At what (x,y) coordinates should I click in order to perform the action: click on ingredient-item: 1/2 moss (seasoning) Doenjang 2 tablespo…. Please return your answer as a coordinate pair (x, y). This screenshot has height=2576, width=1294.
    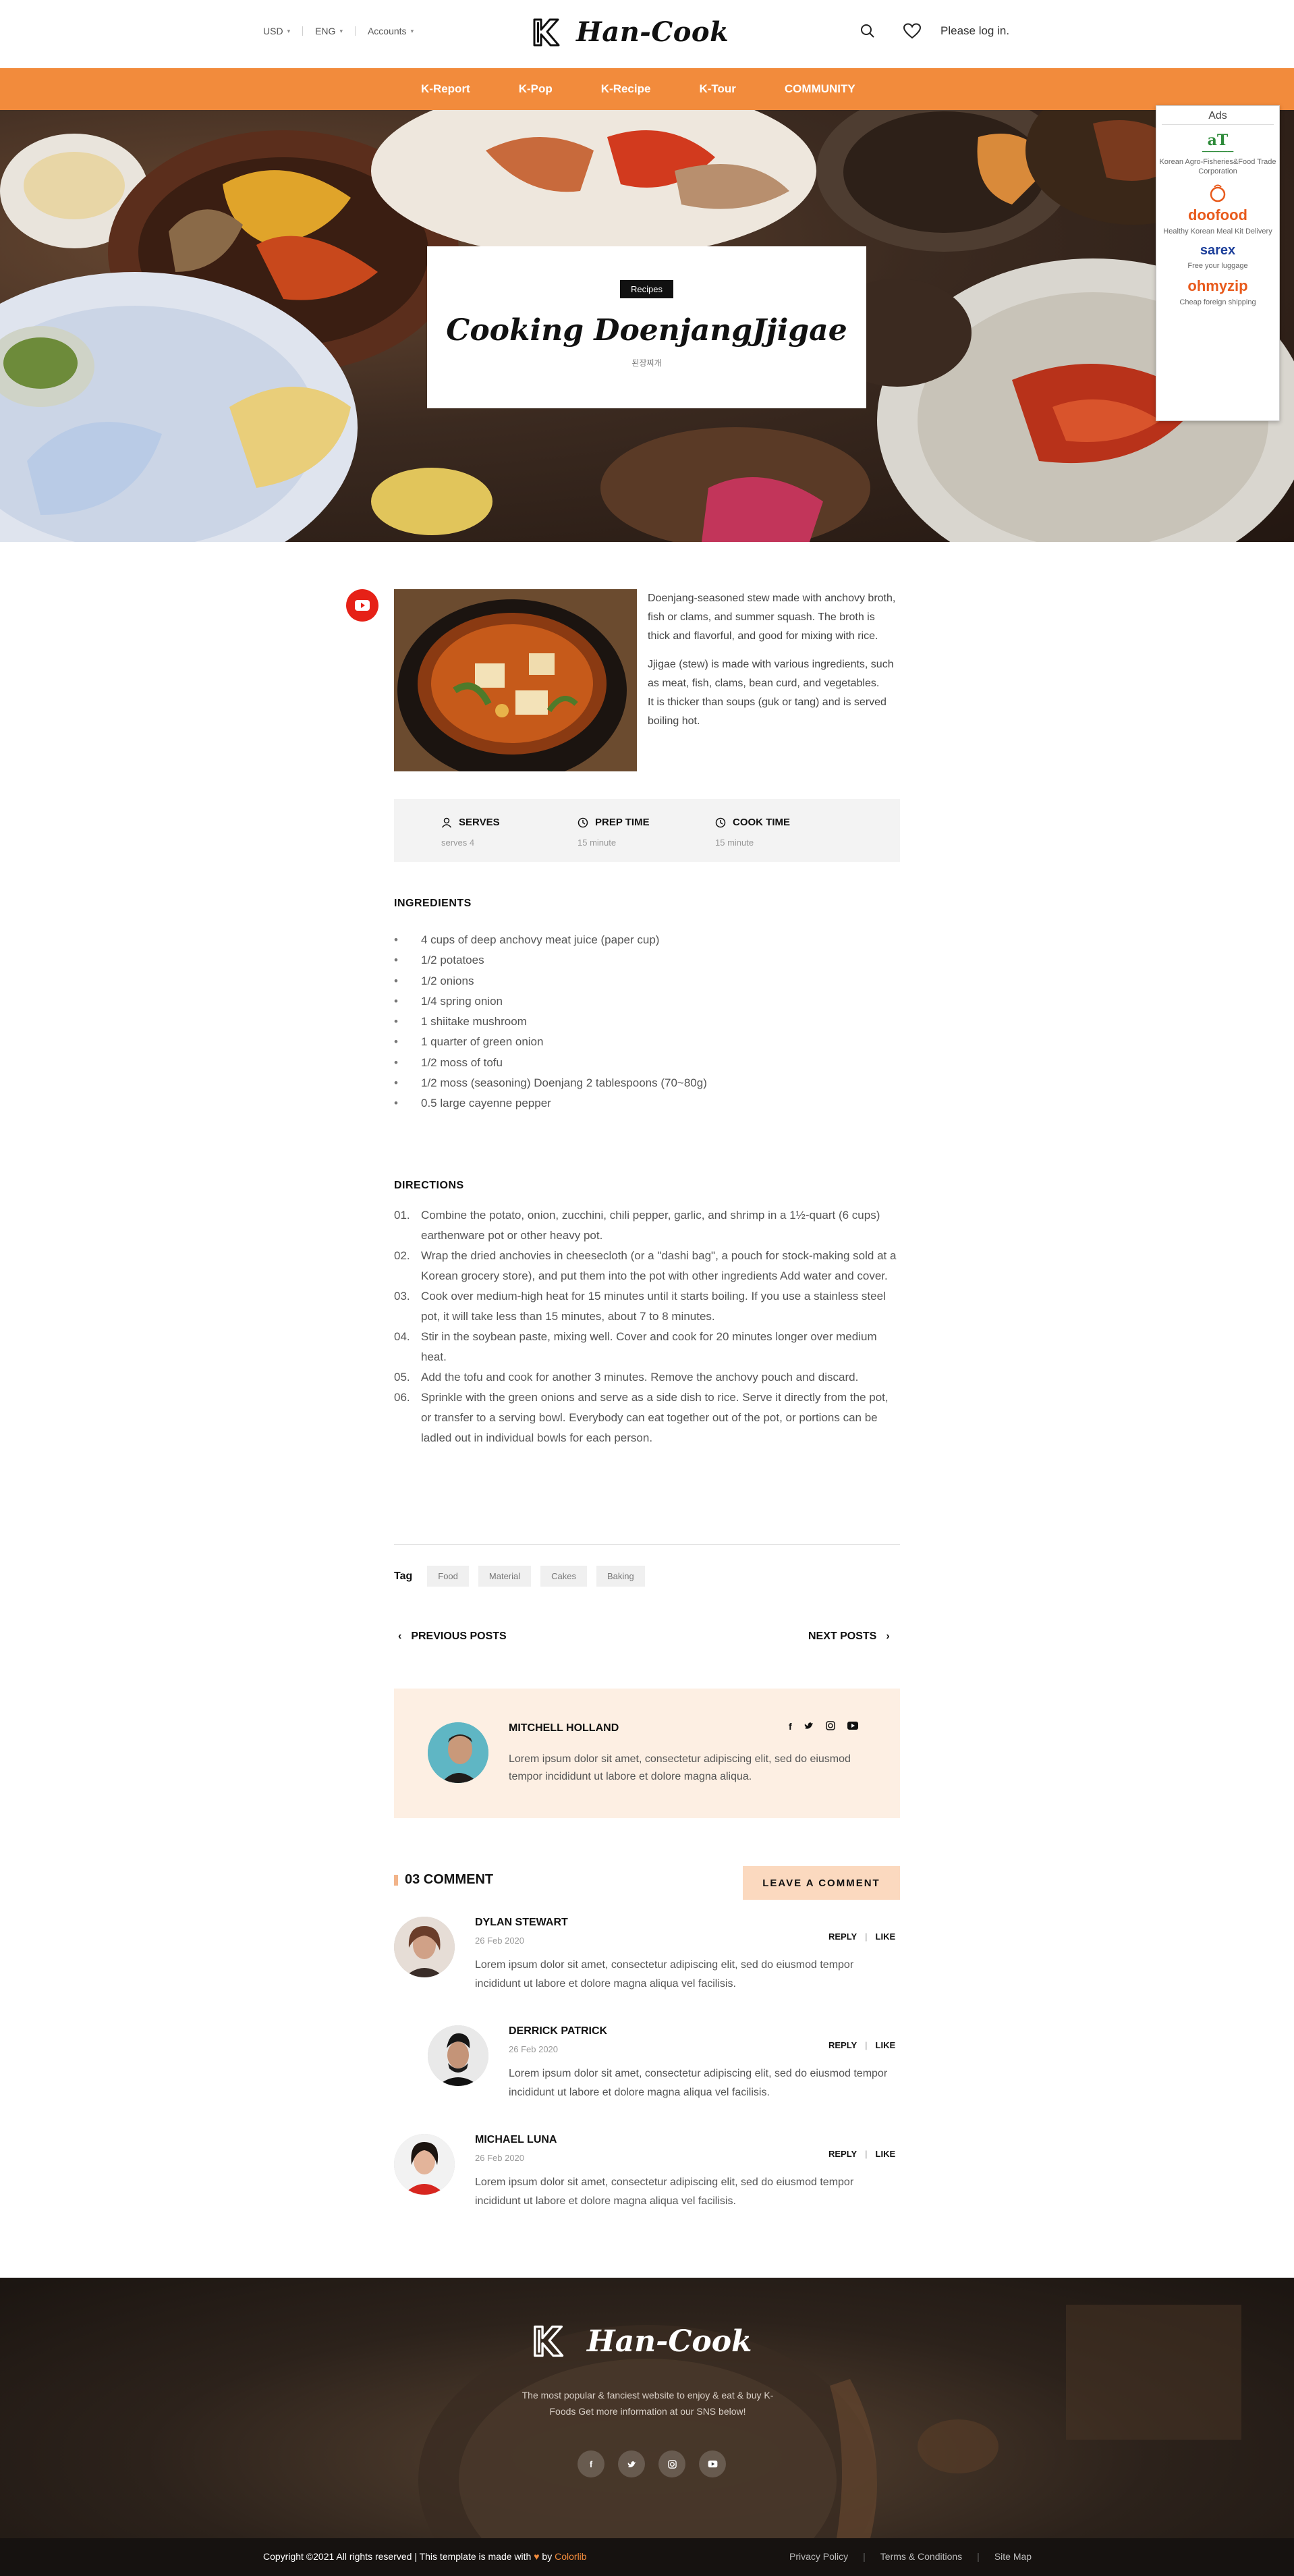
    Looking at the image, I should click on (550, 1083).